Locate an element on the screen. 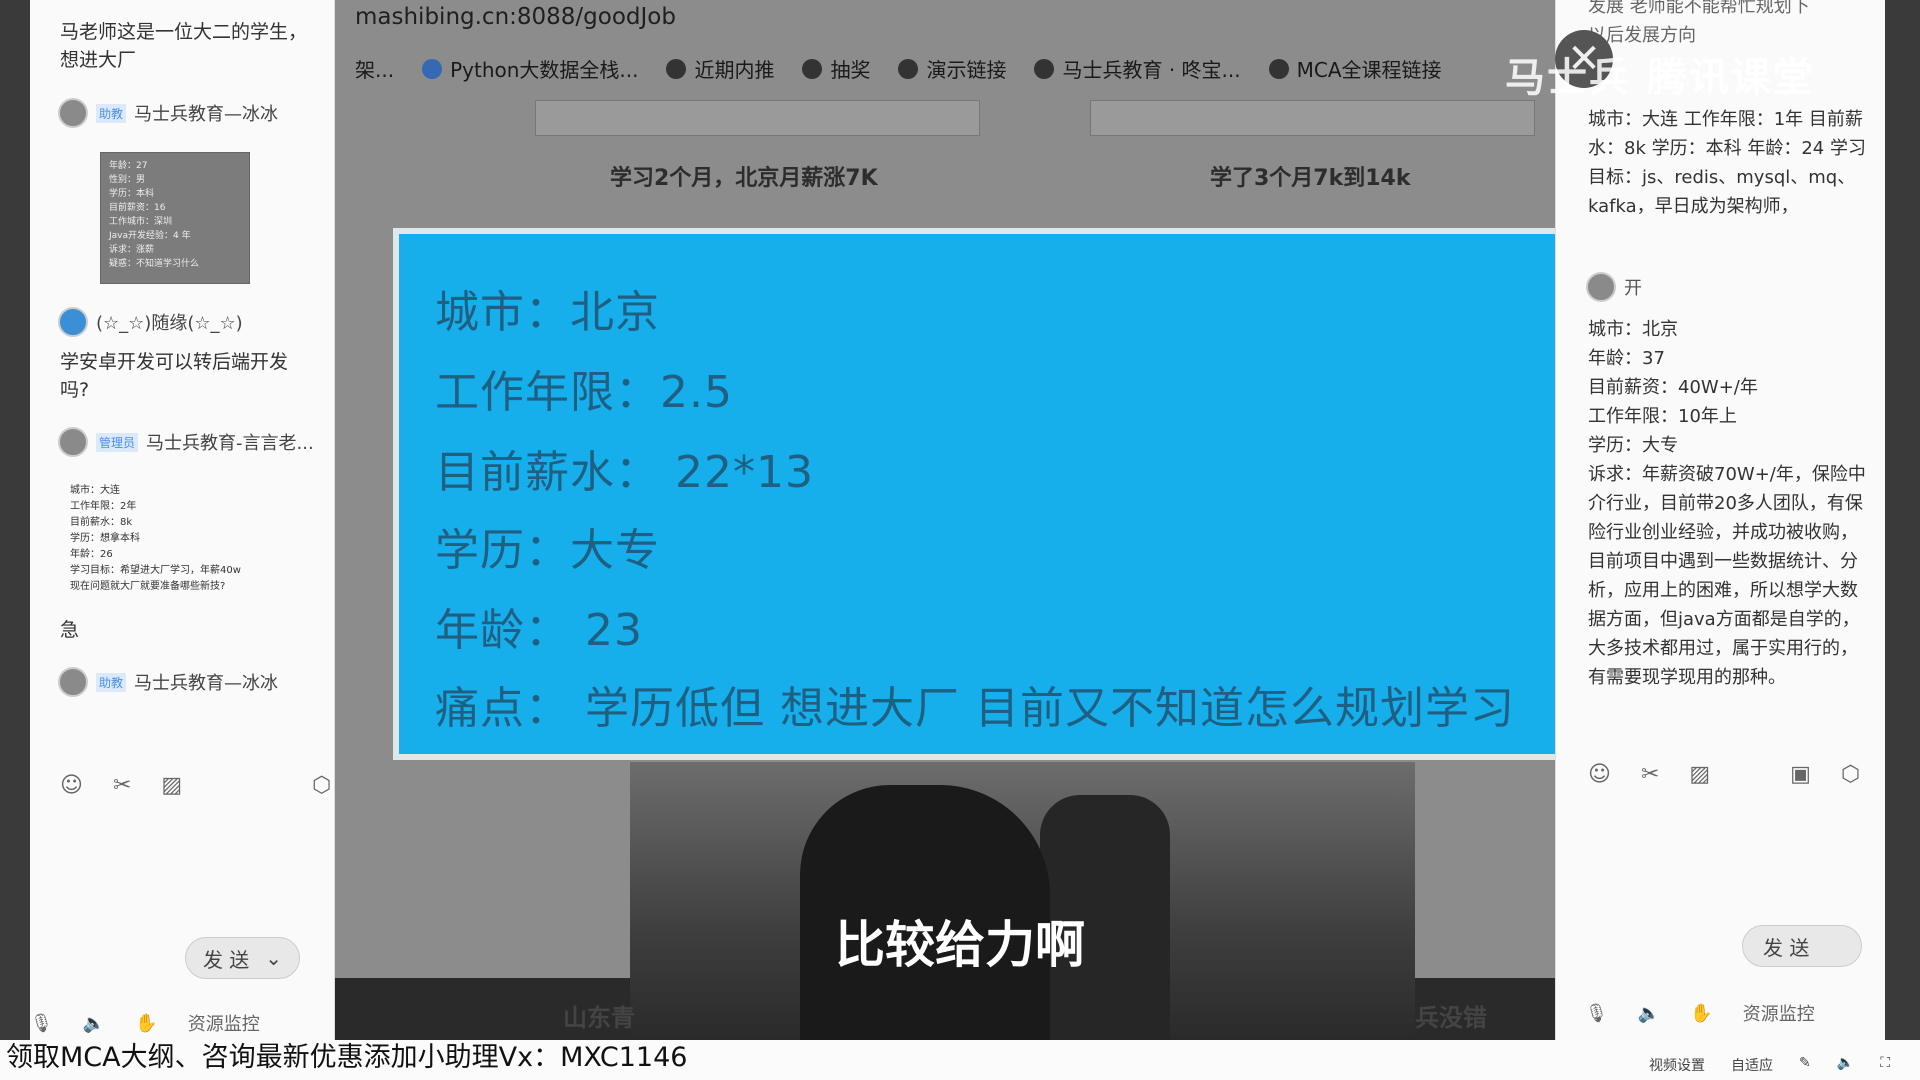 The height and width of the screenshot is (1080, 1920). bookmark-label: 抽奖 is located at coordinates (850, 70).